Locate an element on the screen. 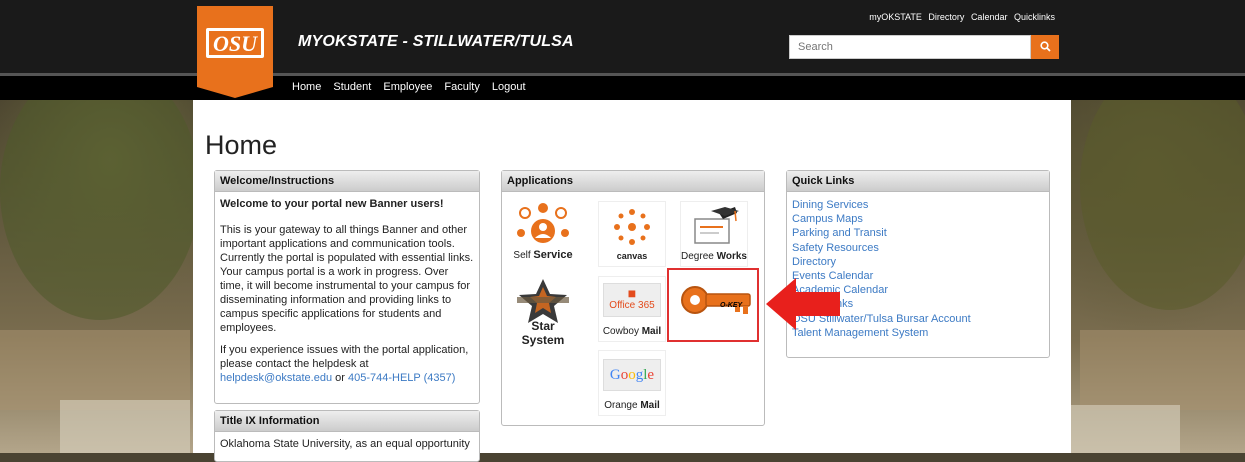 The image size is (1245, 462). main-nav: Home Student Employee Faculty Logout is located at coordinates (413, 87).